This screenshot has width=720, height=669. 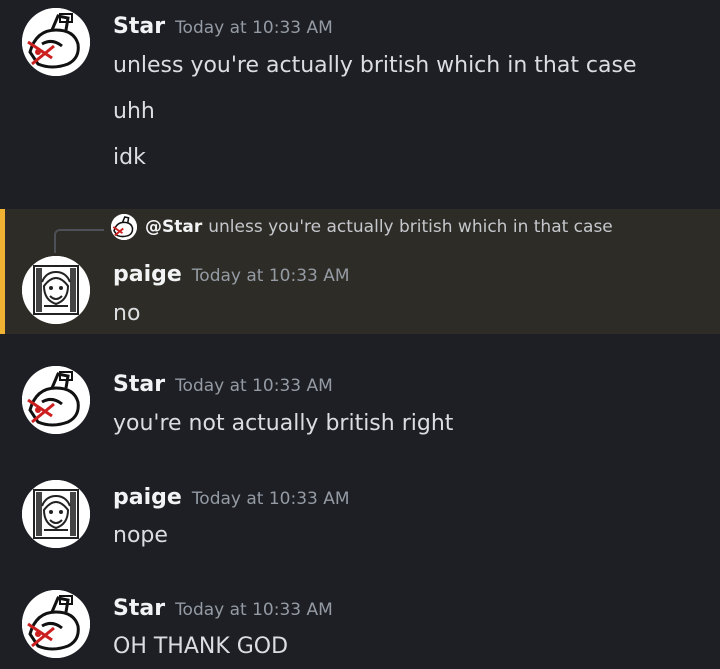 What do you see at coordinates (140, 535) in the screenshot?
I see `message-line: nope` at bounding box center [140, 535].